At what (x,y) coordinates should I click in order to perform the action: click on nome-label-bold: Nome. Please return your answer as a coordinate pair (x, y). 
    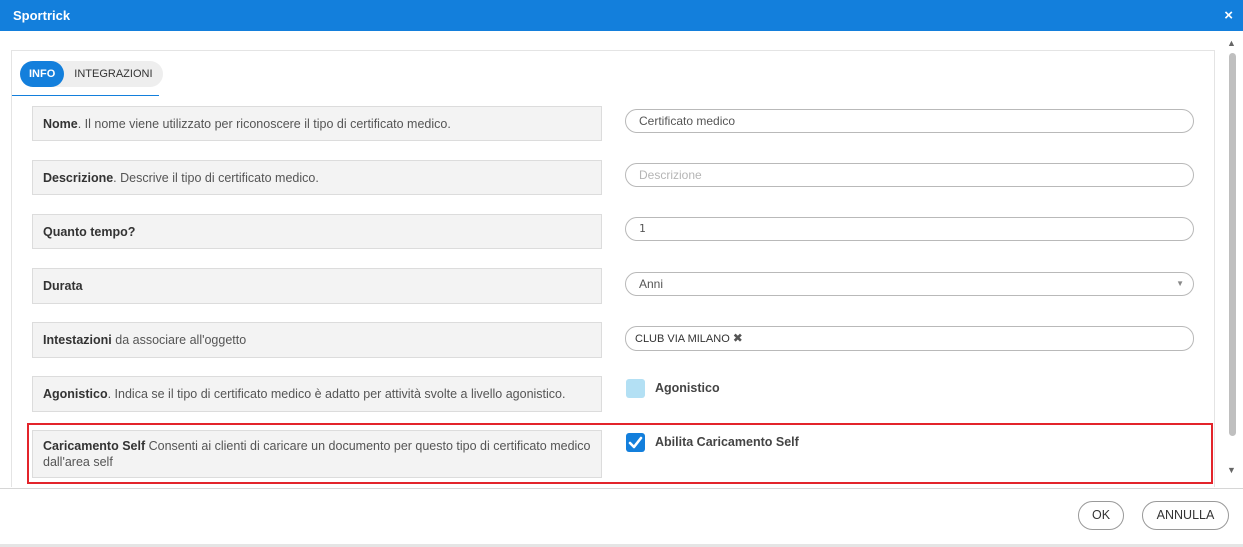
    Looking at the image, I should click on (60, 123).